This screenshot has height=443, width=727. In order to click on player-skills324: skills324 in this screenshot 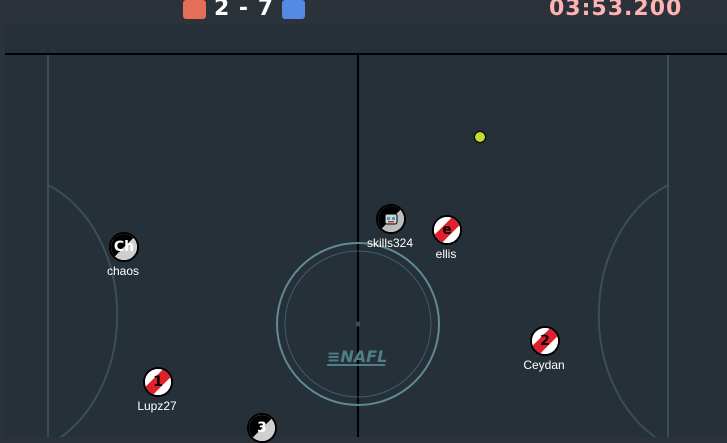, I will do `click(390, 226)`.